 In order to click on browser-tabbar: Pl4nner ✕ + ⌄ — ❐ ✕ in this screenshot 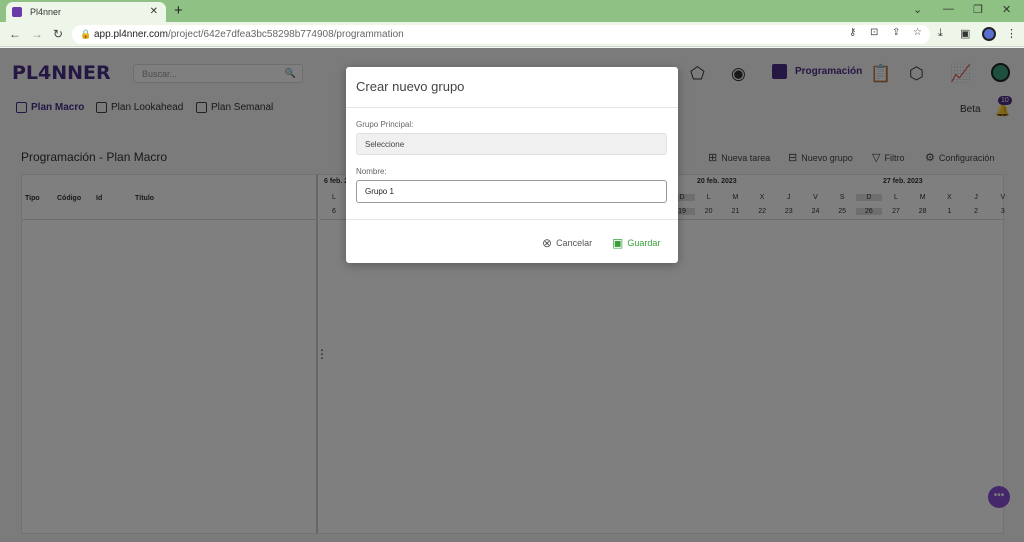, I will do `click(512, 11)`.